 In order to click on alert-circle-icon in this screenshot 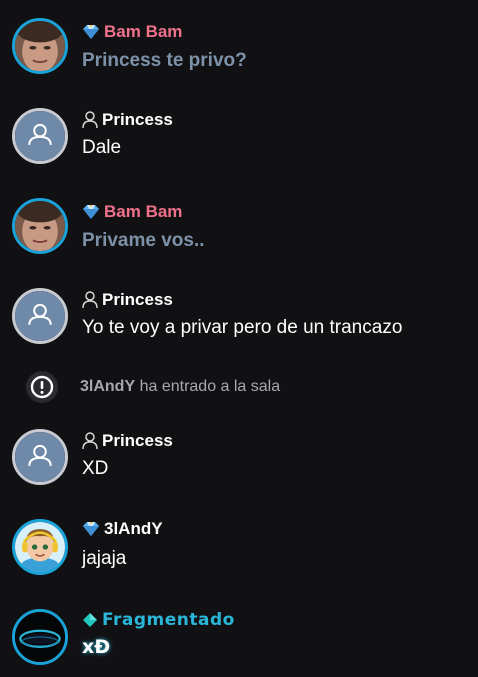, I will do `click(42, 387)`.